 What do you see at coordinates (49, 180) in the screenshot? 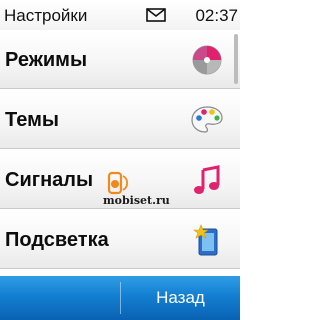
I see `menu-item-label: Сигналы` at bounding box center [49, 180].